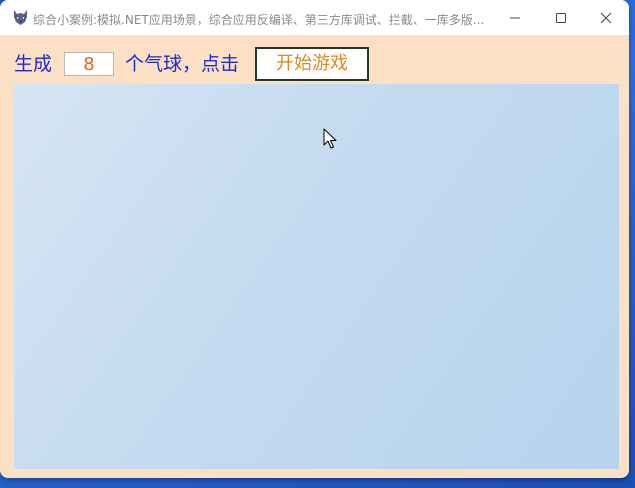 This screenshot has height=488, width=635. I want to click on minimize-button, so click(515, 17).